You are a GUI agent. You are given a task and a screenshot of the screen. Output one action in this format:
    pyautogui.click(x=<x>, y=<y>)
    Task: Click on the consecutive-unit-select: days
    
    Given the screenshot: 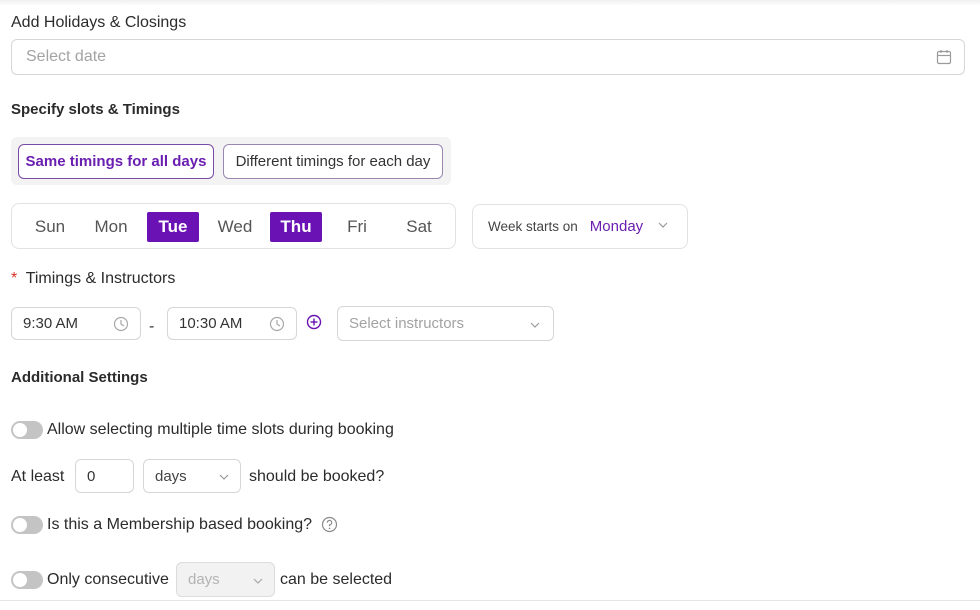 What is the action you would take?
    pyautogui.click(x=225, y=579)
    